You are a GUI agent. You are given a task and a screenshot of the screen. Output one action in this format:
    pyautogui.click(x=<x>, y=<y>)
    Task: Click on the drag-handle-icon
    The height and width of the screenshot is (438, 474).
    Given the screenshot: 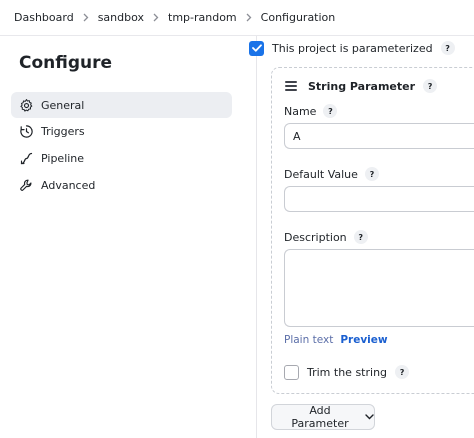 What is the action you would take?
    pyautogui.click(x=291, y=86)
    